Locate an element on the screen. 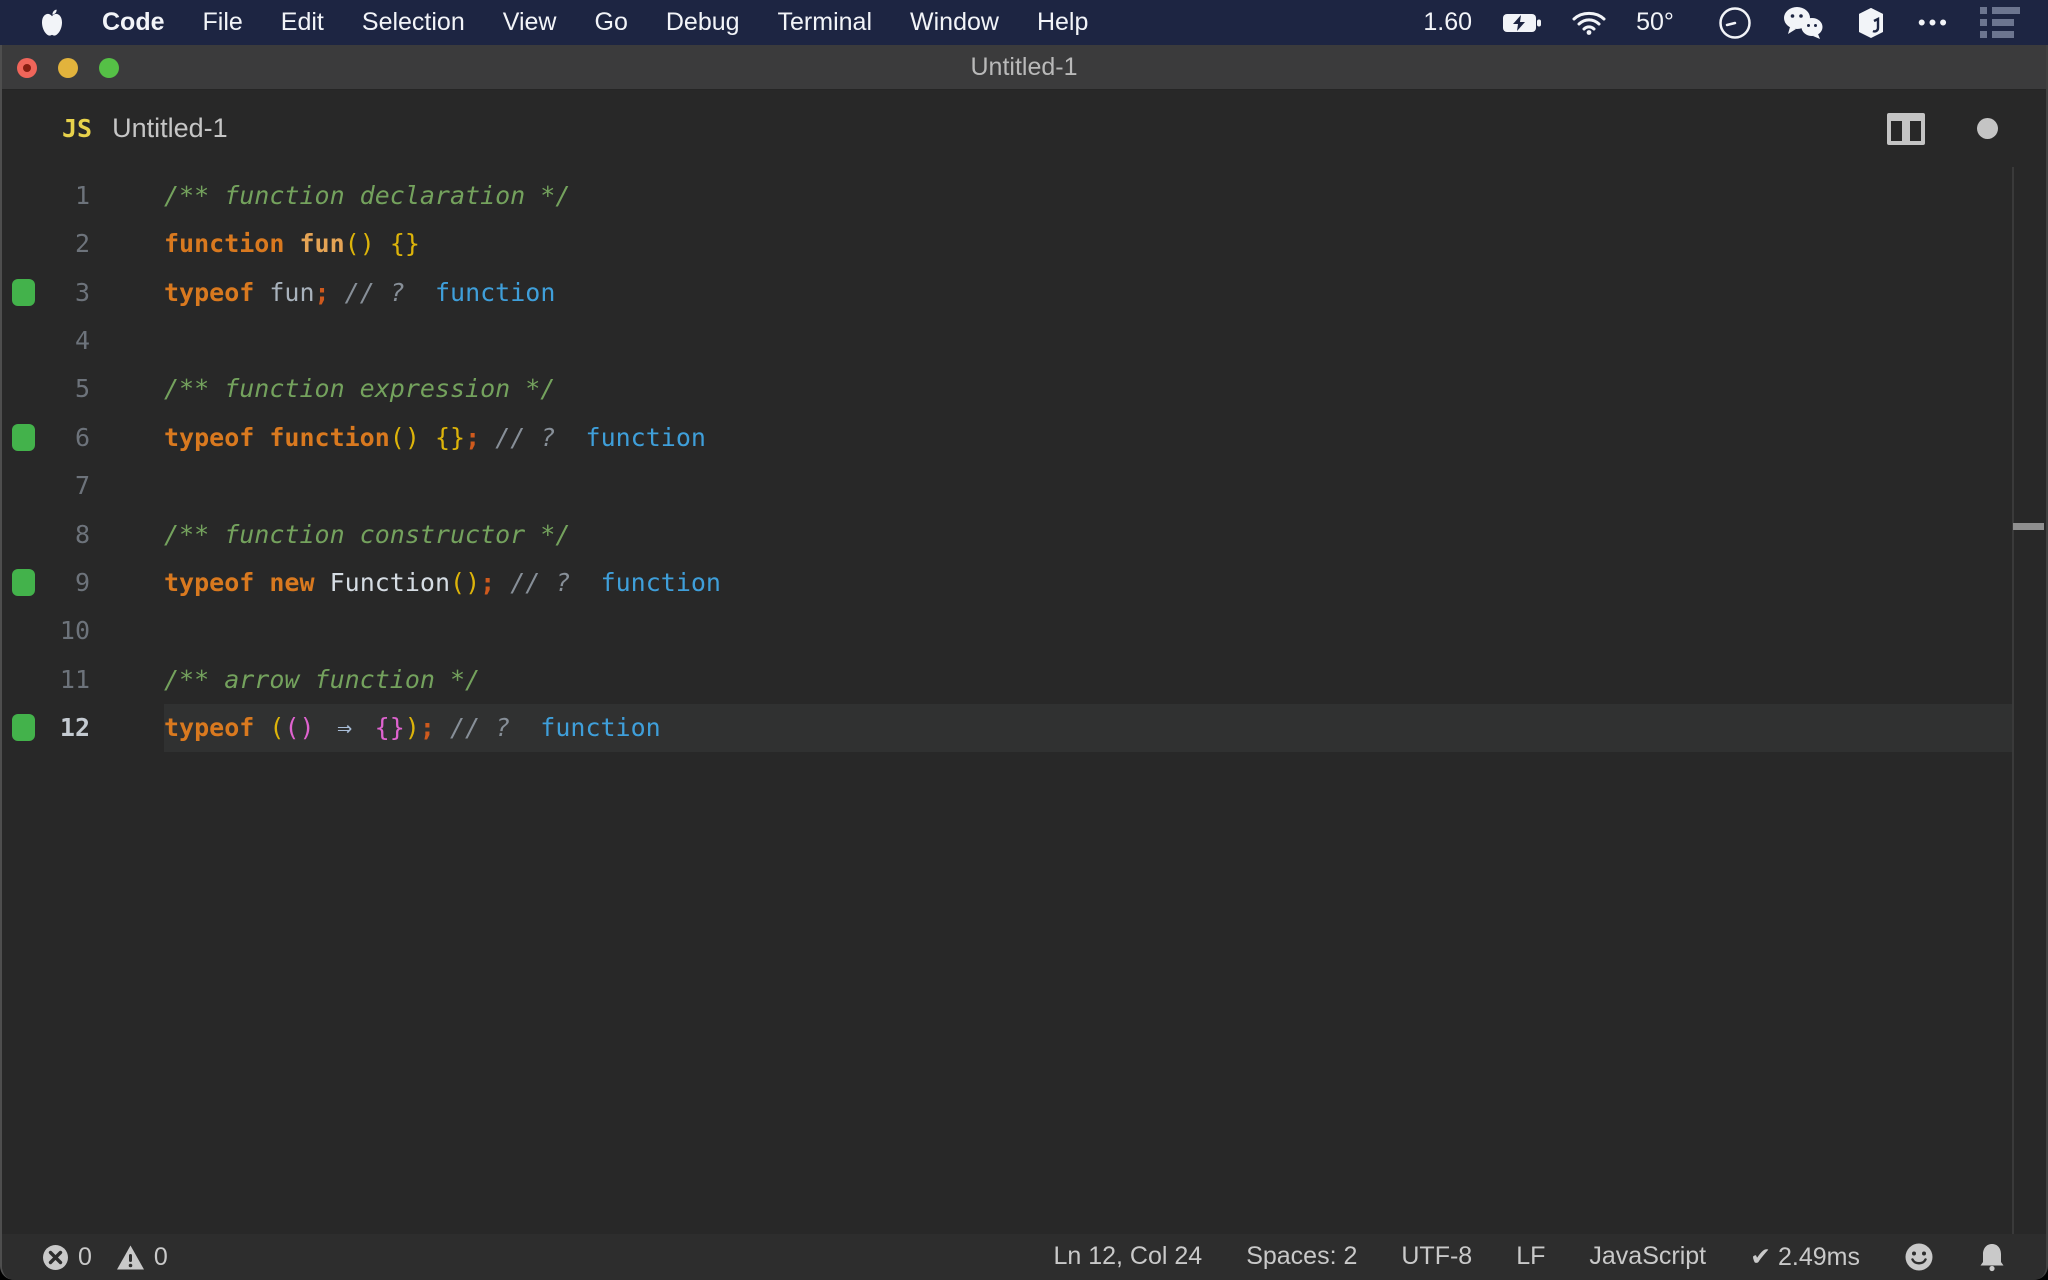  line-number: 9 is located at coordinates (46, 583).